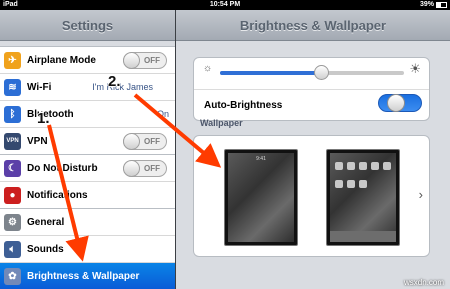 The height and width of the screenshot is (289, 450). What do you see at coordinates (83, 276) in the screenshot?
I see `sidebar-item-label: Brightness & Wallpaper` at bounding box center [83, 276].